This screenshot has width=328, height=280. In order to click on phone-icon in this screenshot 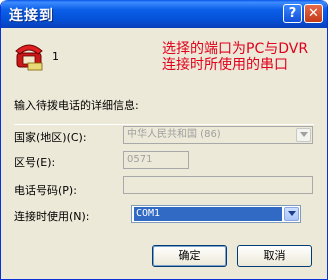, I will do `click(30, 58)`.